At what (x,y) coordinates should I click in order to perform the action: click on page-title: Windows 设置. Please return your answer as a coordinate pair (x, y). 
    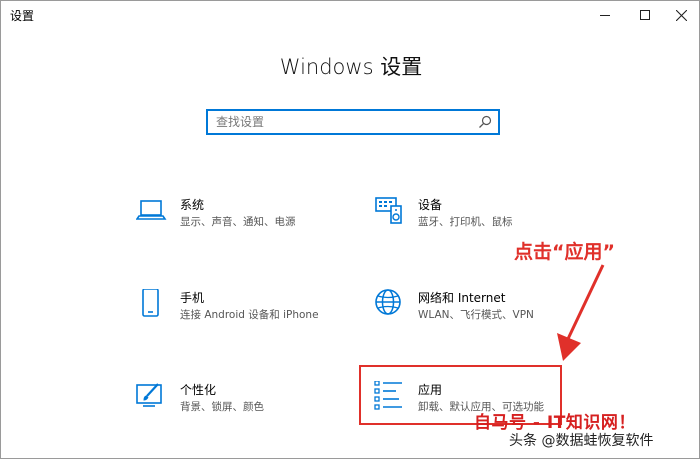
    Looking at the image, I should click on (351, 67).